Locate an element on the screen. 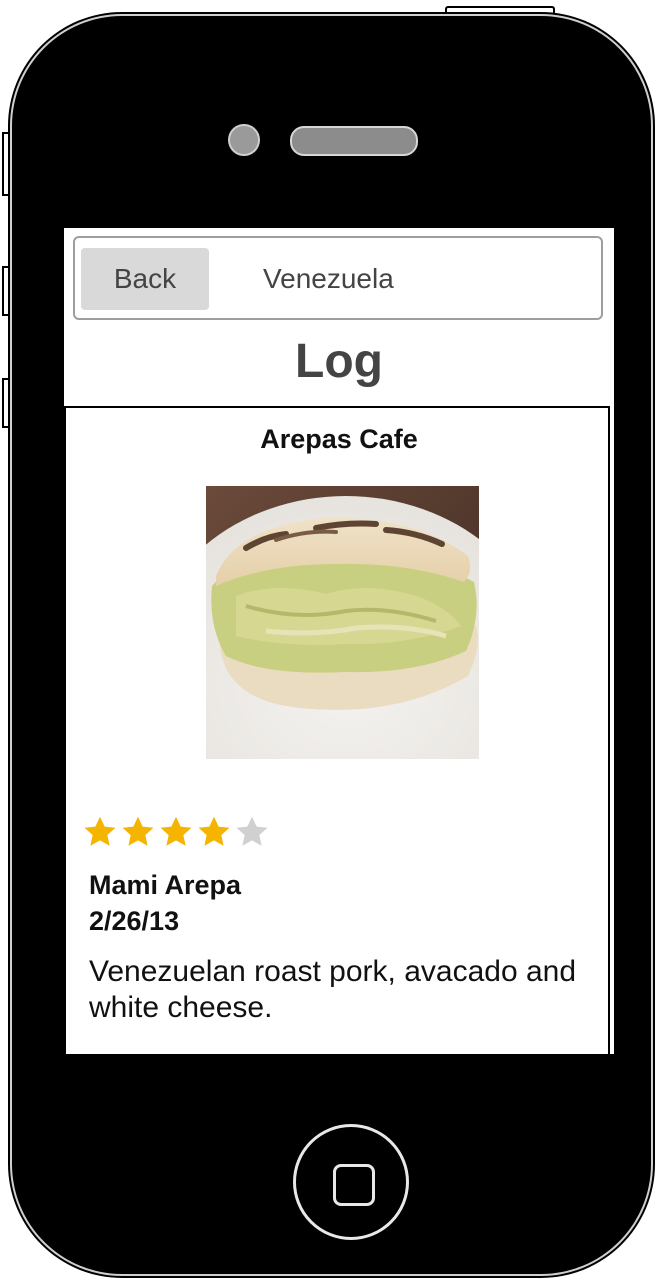 The image size is (657, 1279). volume-down-button is located at coordinates (7, 403).